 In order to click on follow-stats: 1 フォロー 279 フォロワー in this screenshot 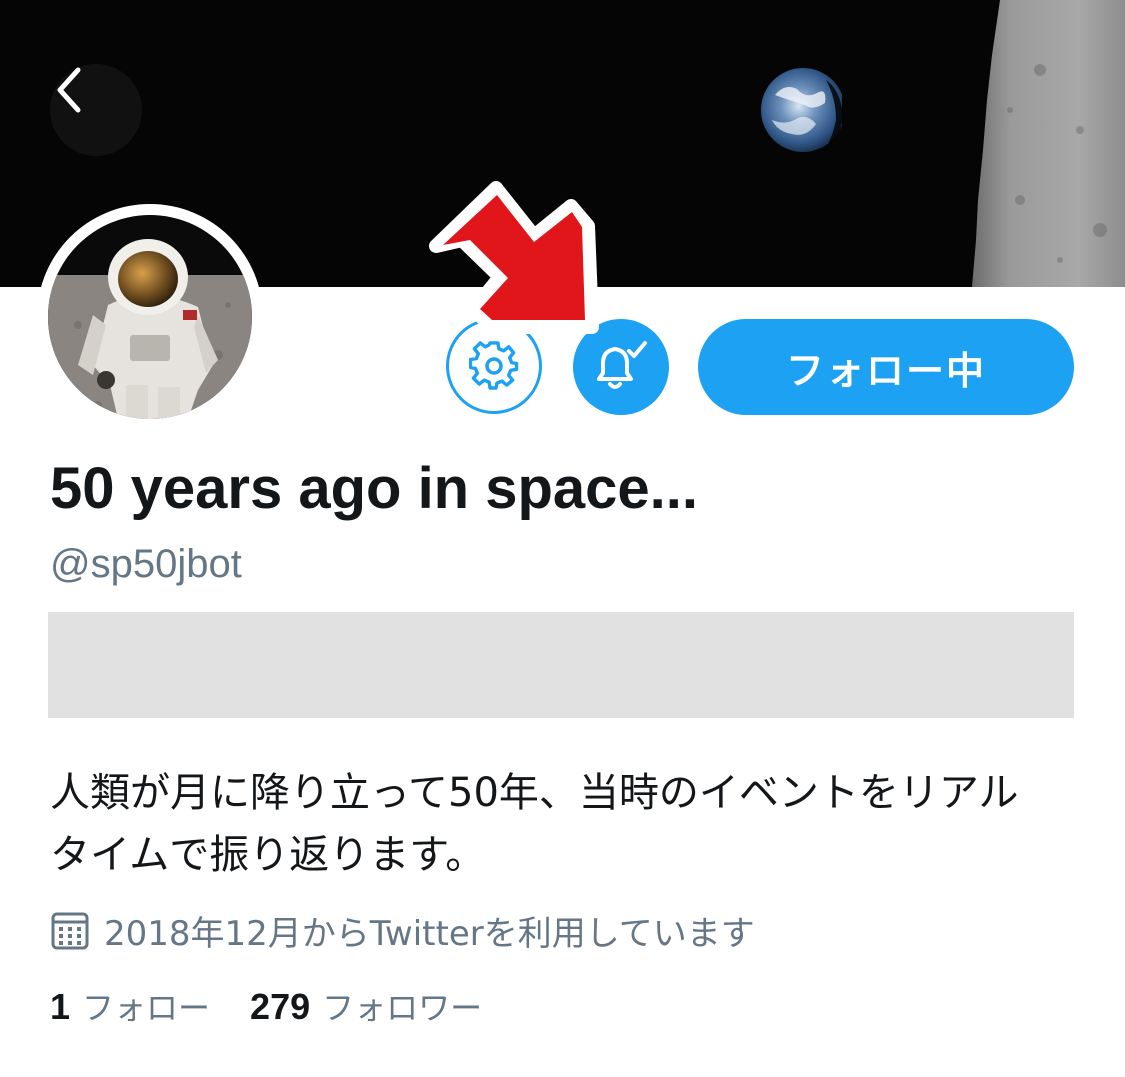, I will do `click(266, 1006)`.